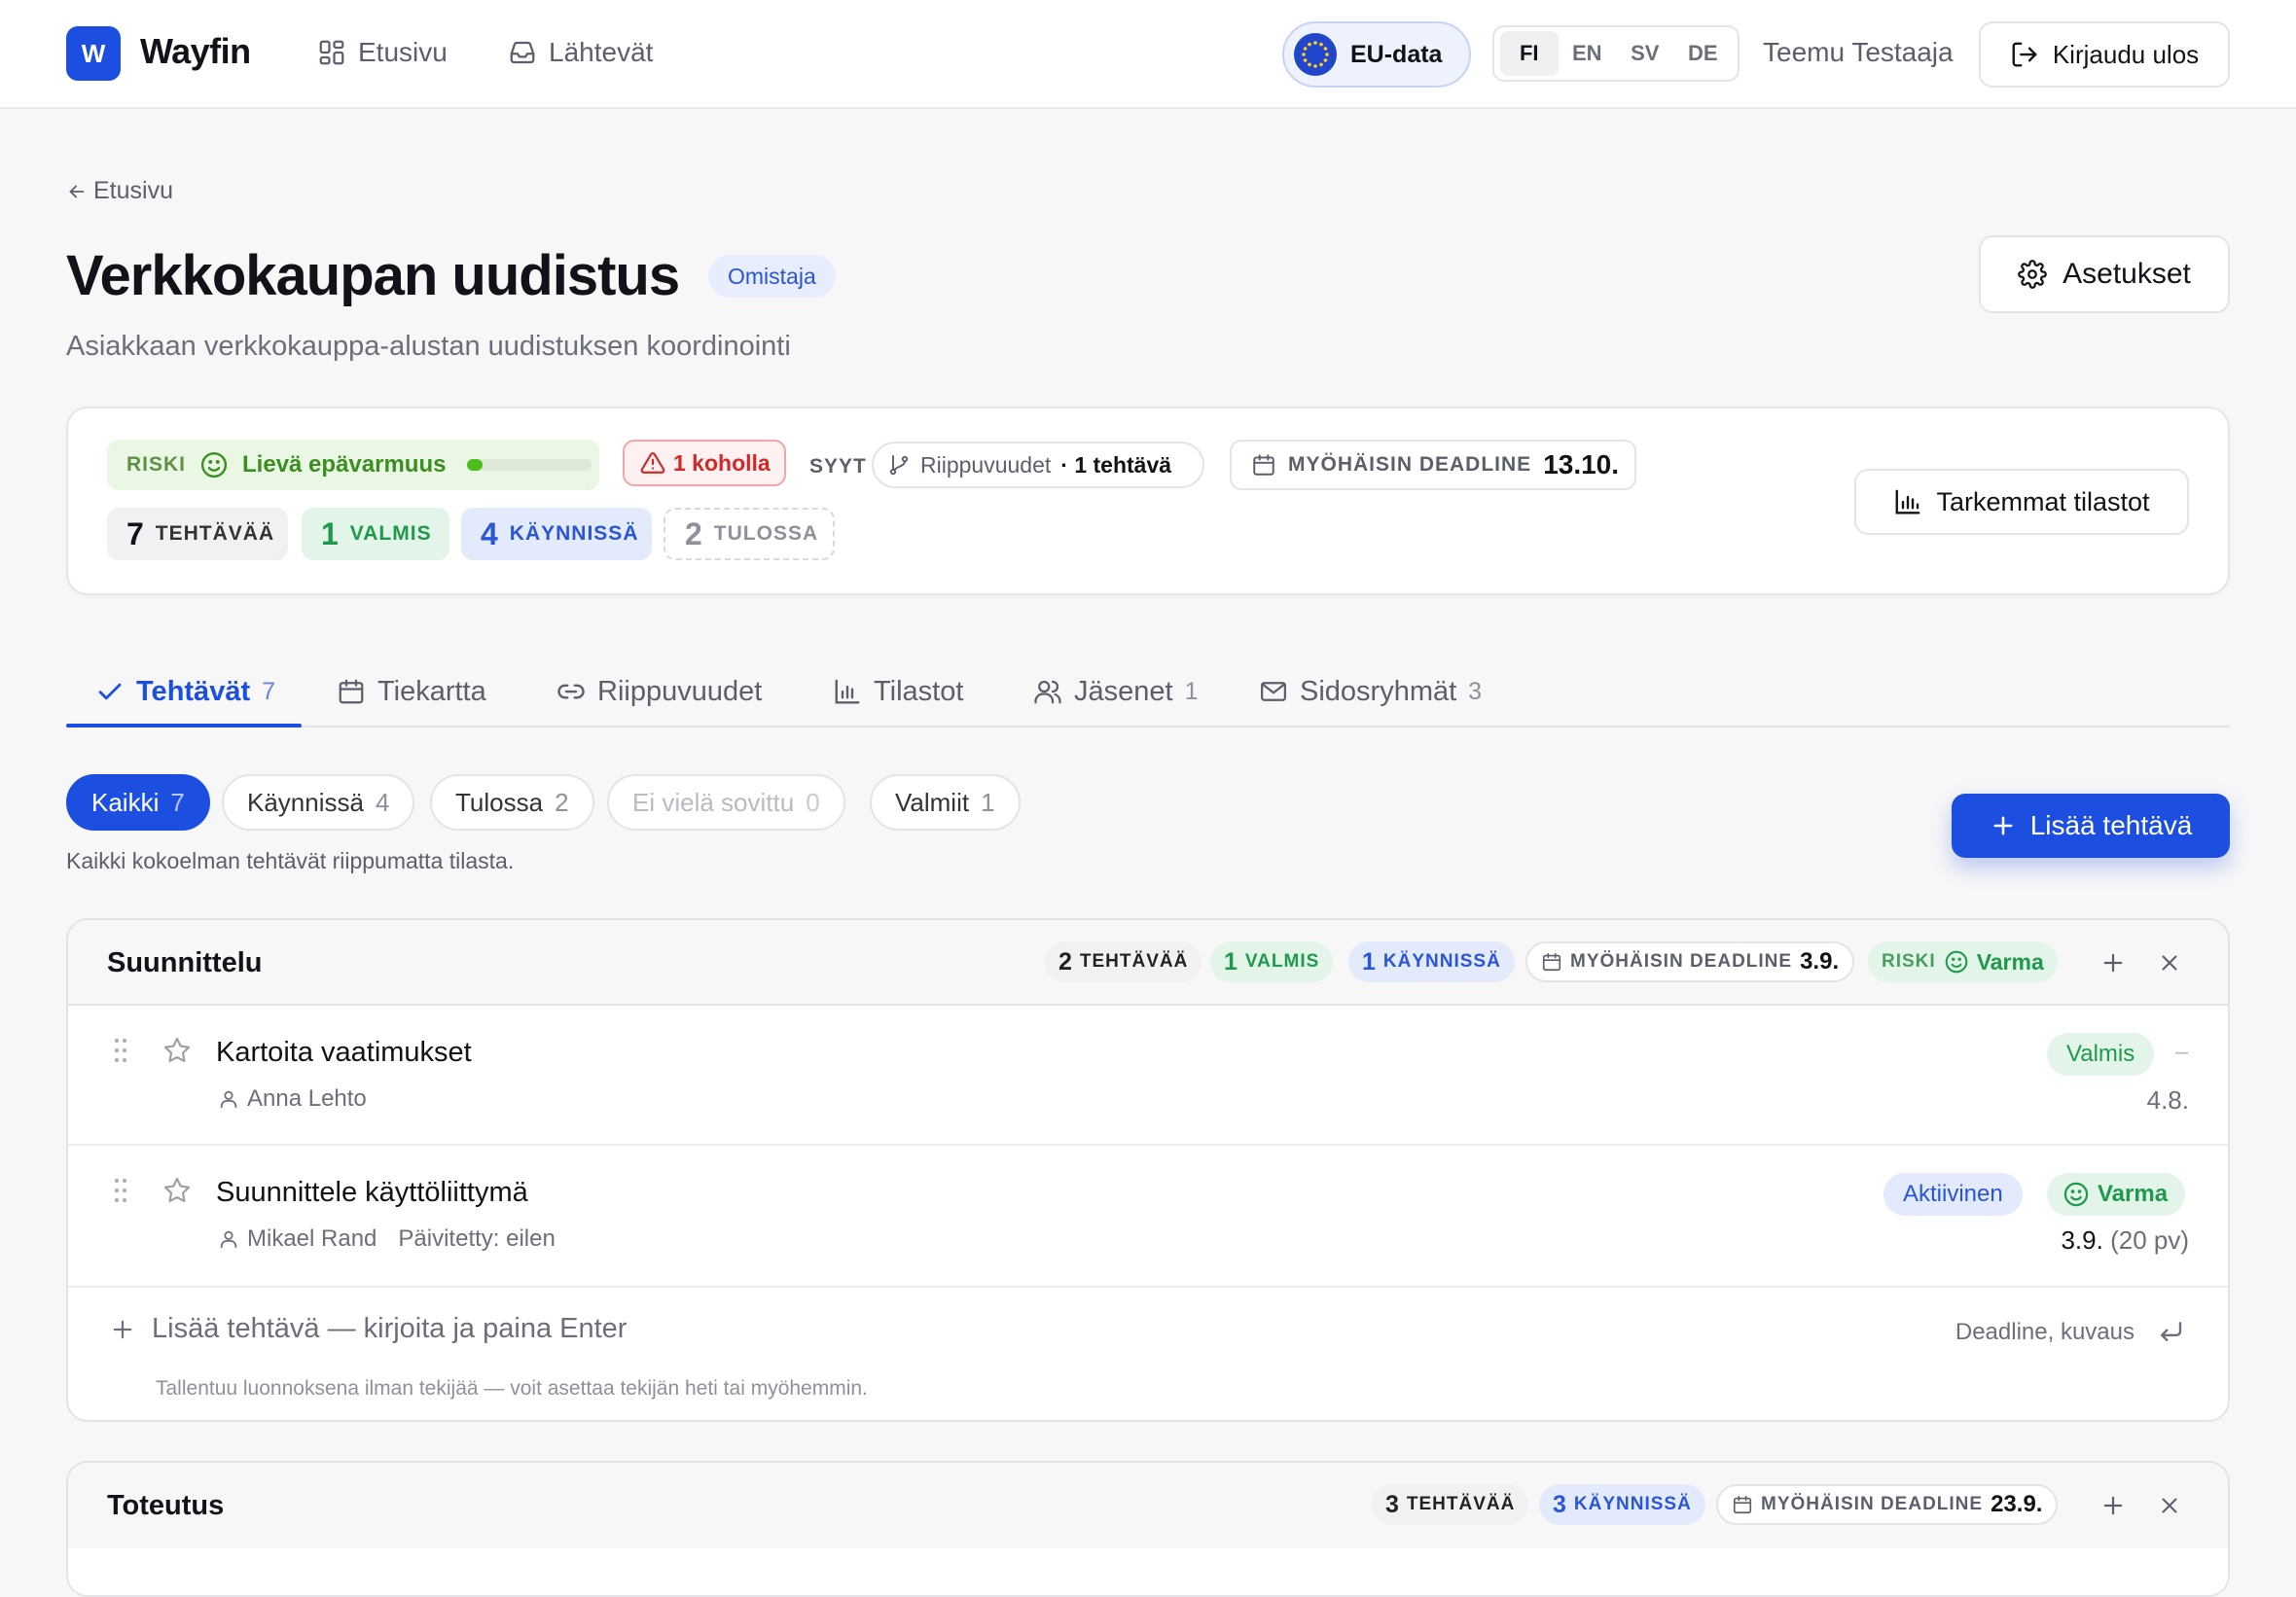 Image resolution: width=2296 pixels, height=1597 pixels. What do you see at coordinates (1370, 691) in the screenshot?
I see `tab-stakeholders: Sidosryhmät 3` at bounding box center [1370, 691].